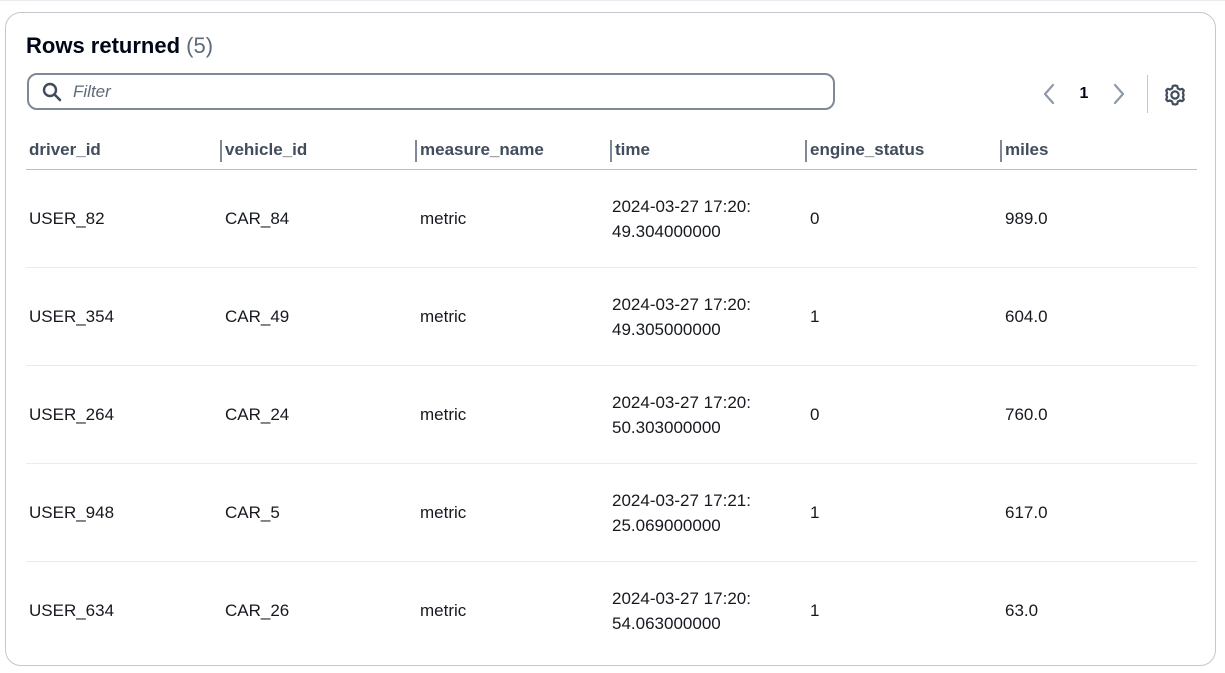  What do you see at coordinates (709, 150) in the screenshot?
I see `column-header-time: time` at bounding box center [709, 150].